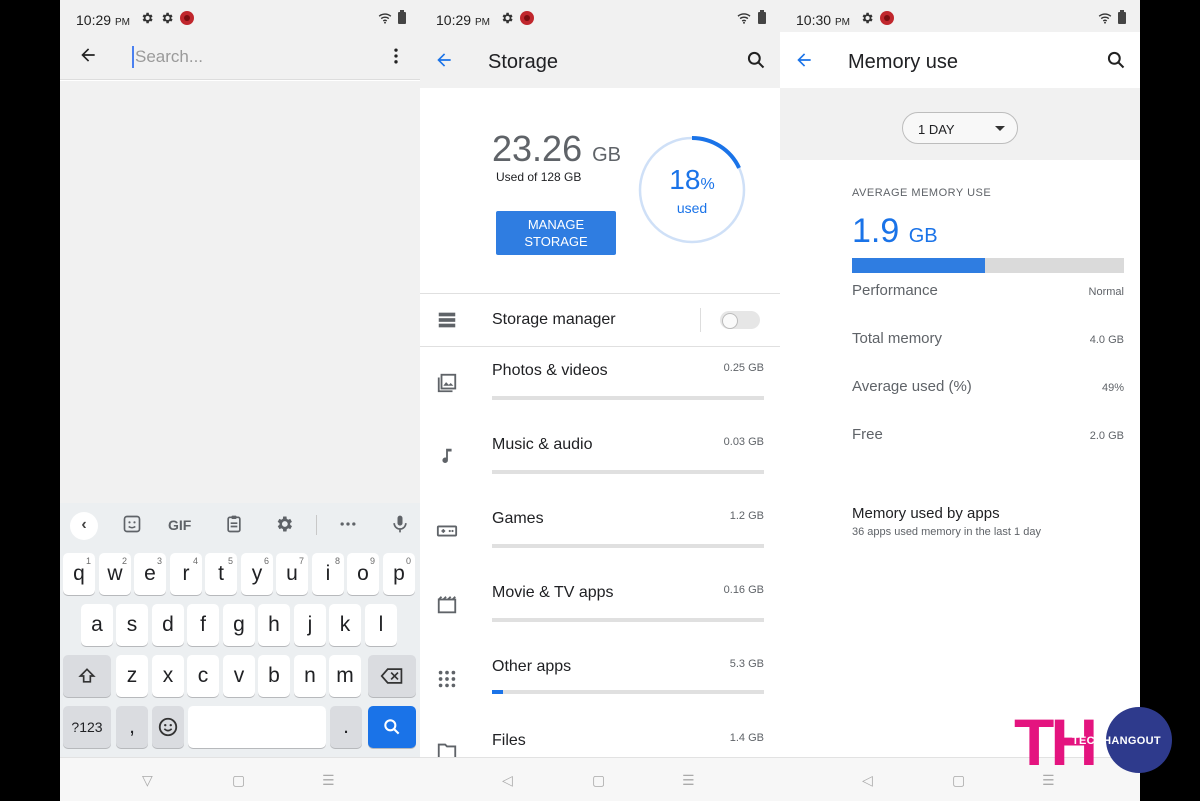  I want to click on key-q: q1, so click(79, 574).